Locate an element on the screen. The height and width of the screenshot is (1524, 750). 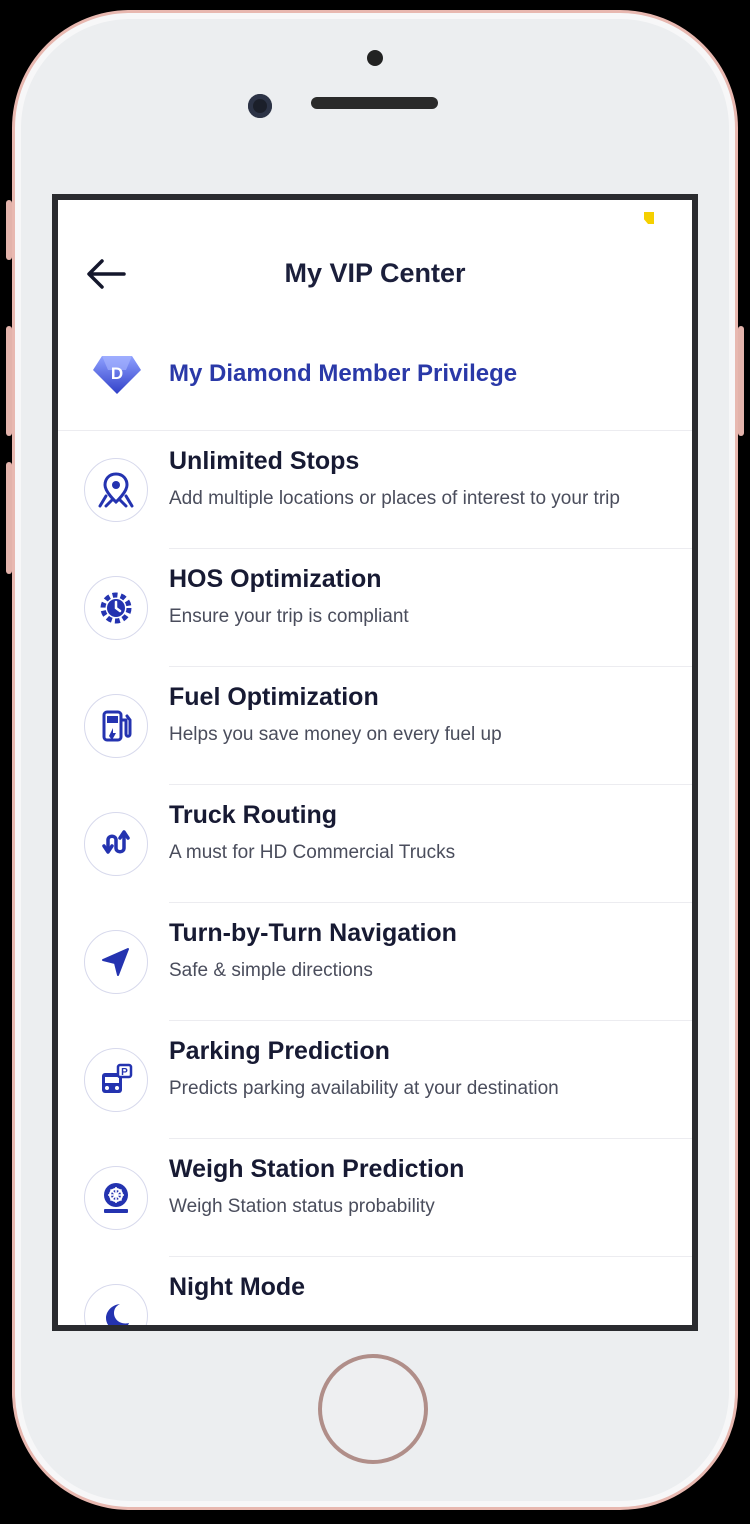
route-icon is located at coordinates (116, 844).